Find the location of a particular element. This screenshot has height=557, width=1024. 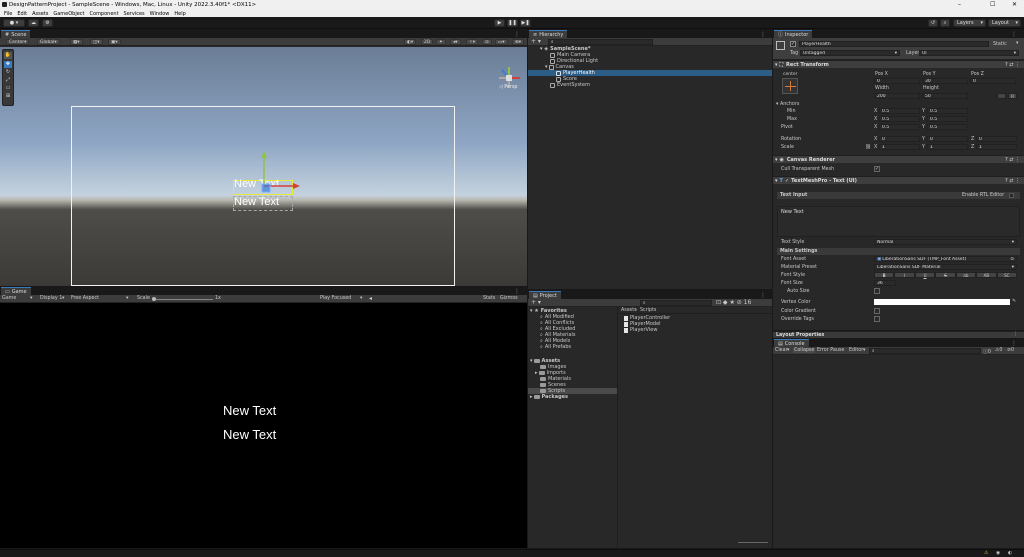

game-menu-icon: ⋮ is located at coordinates (517, 291).